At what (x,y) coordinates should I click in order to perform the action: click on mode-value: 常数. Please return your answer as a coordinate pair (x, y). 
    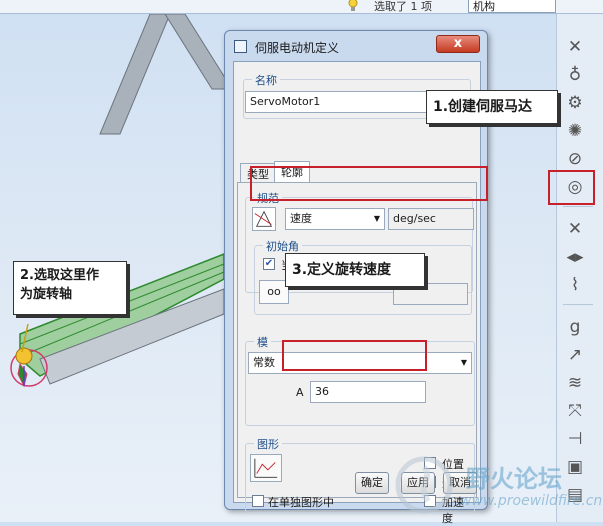
    Looking at the image, I should click on (264, 362).